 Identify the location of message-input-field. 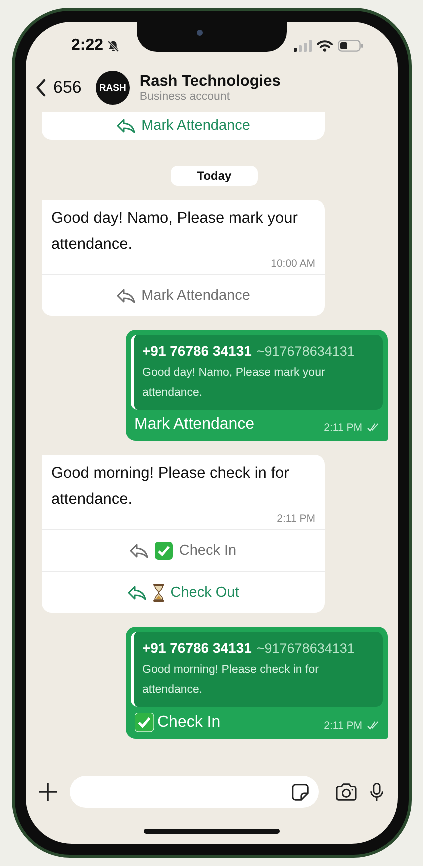
(194, 792).